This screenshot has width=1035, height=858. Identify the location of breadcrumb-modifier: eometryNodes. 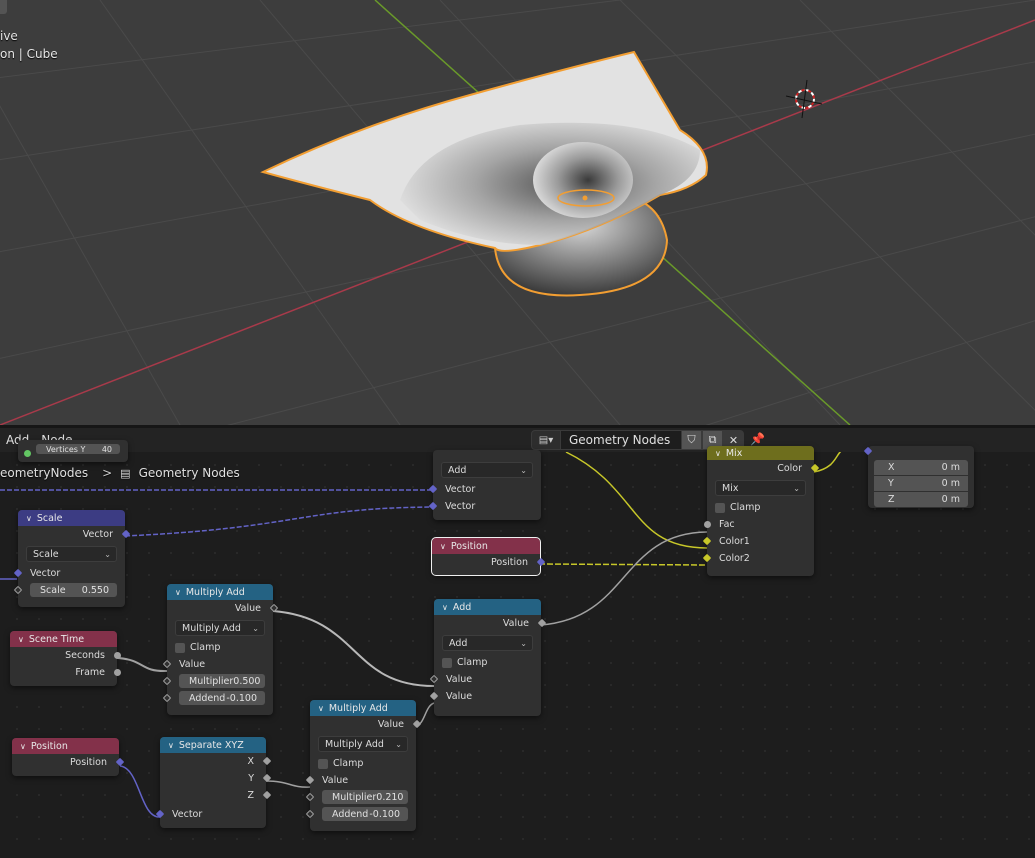
(44, 473).